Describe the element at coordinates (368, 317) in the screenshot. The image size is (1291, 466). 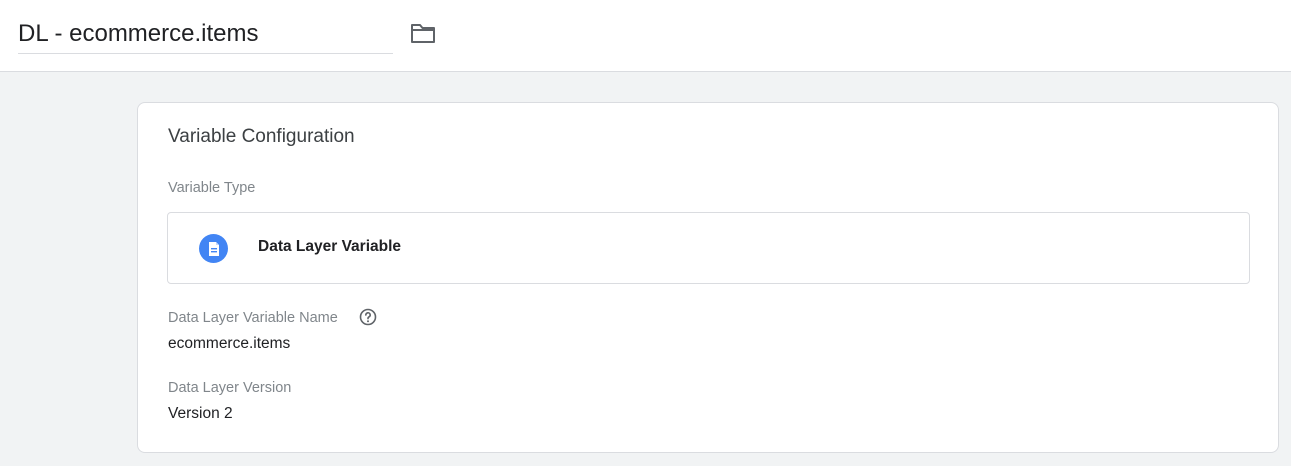
I see `help-icon` at that location.